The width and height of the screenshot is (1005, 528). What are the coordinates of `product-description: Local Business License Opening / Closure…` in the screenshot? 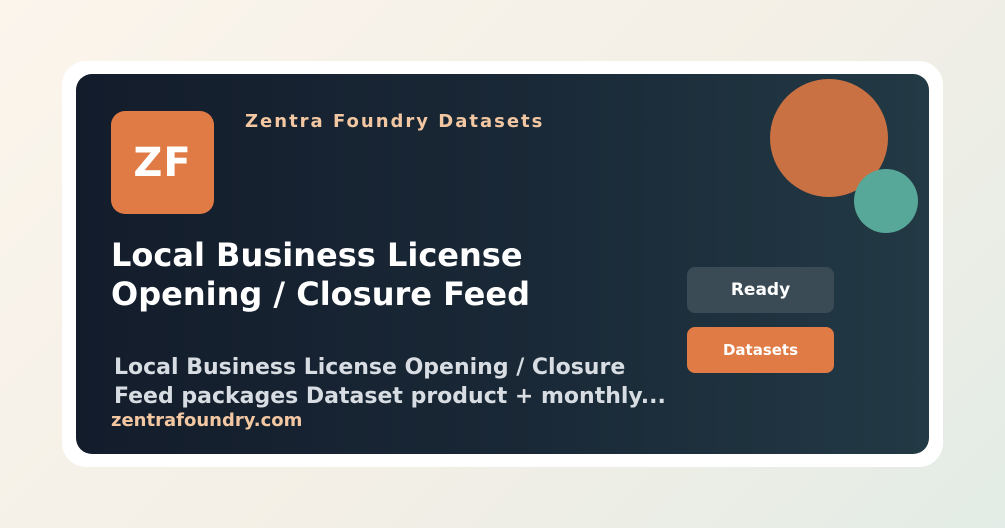 It's located at (404, 382).